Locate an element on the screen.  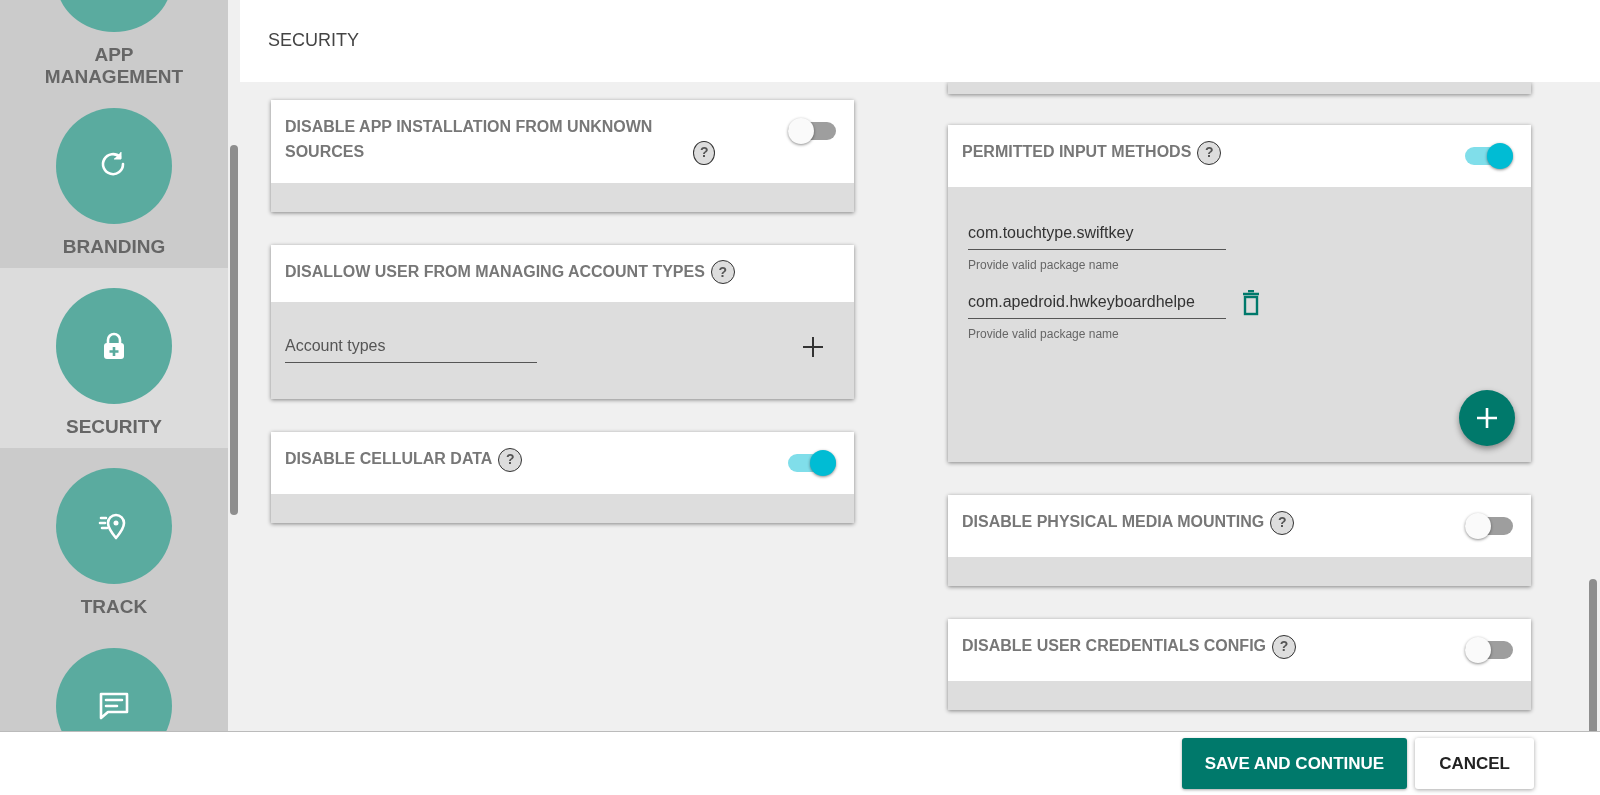
card-title: DISALLOW USER FROM MANAGING ACCOUNT TYPES is located at coordinates (495, 271).